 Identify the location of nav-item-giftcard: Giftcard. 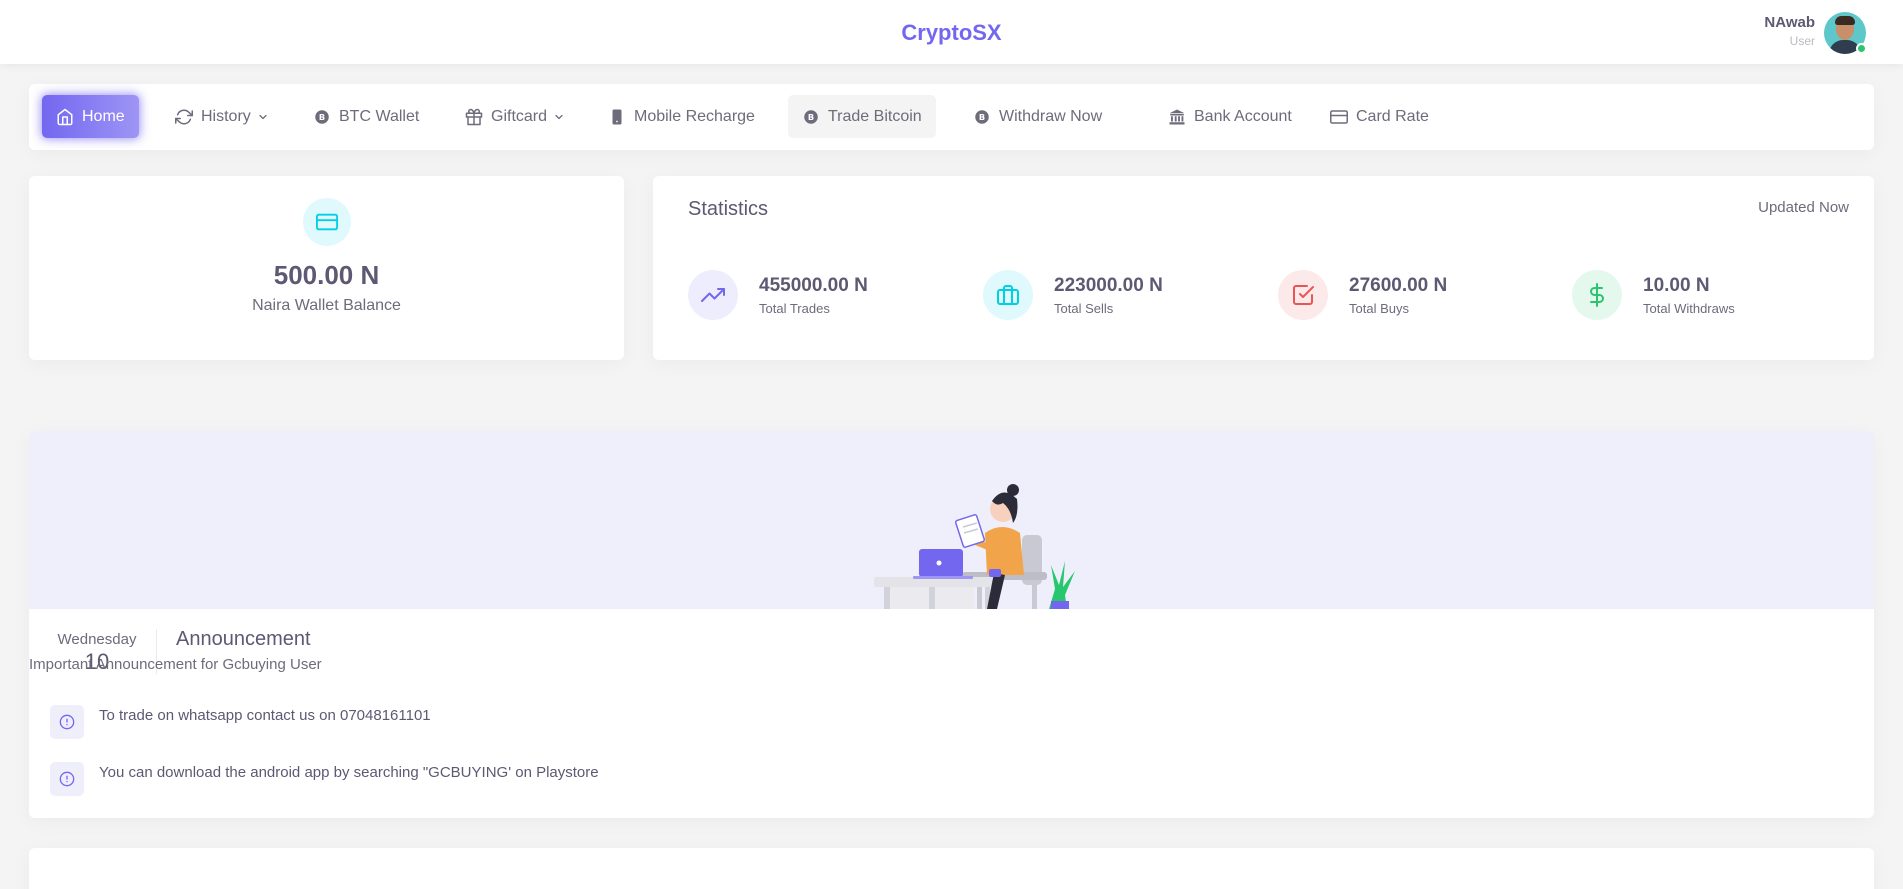
(515, 116).